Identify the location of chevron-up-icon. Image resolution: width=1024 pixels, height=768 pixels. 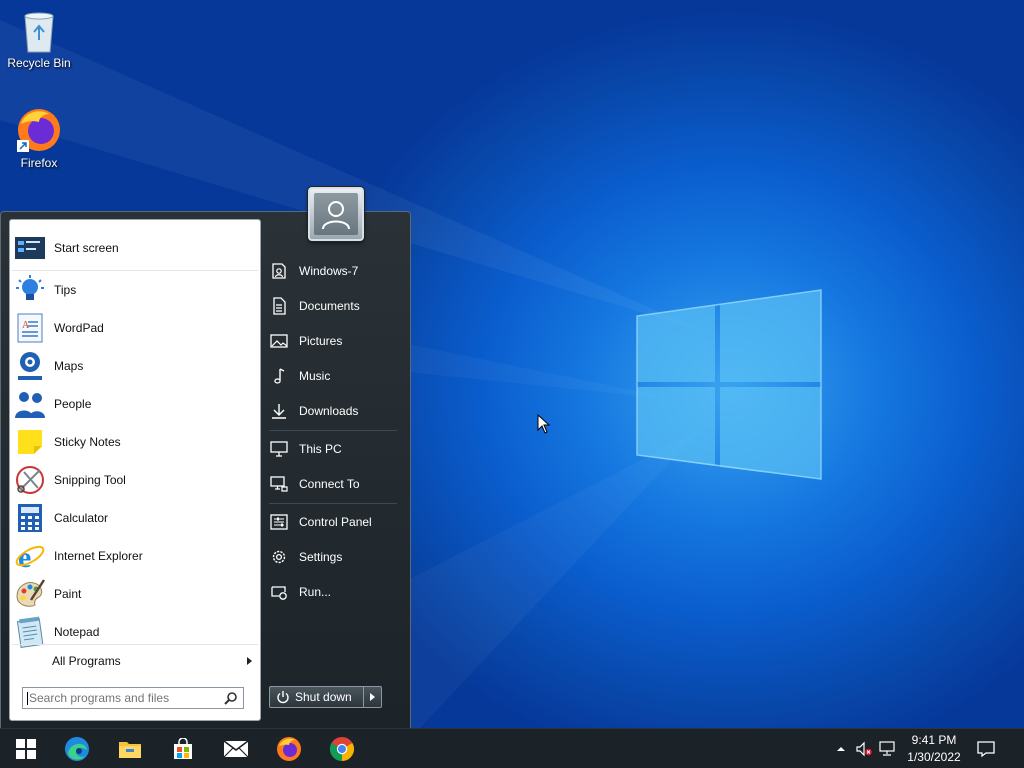
(841, 749).